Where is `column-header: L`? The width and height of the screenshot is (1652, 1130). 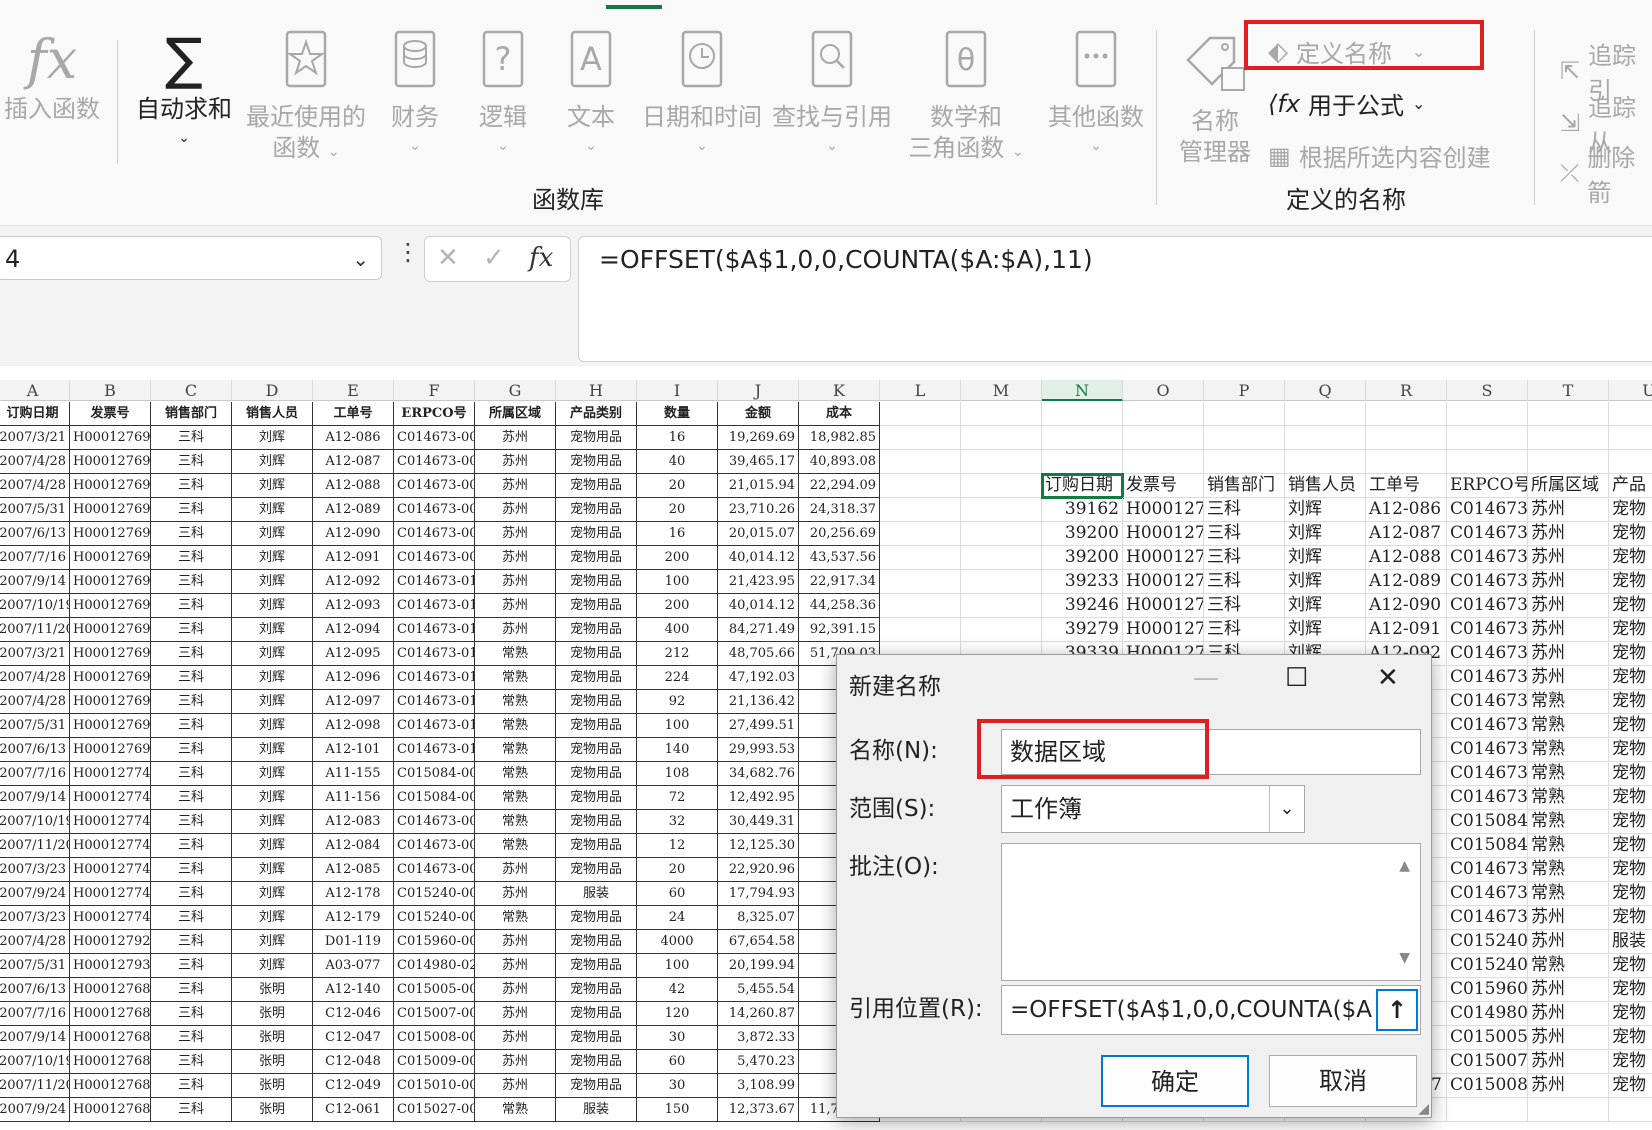
column-header: L is located at coordinates (920, 390).